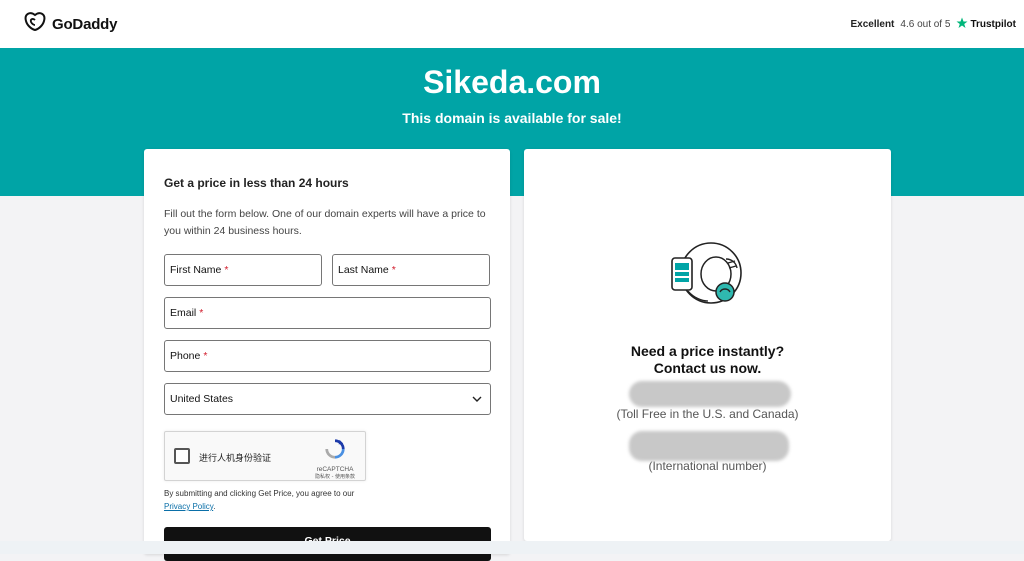 The height and width of the screenshot is (561, 1024). What do you see at coordinates (327, 313) in the screenshot?
I see `email-field: Email *` at bounding box center [327, 313].